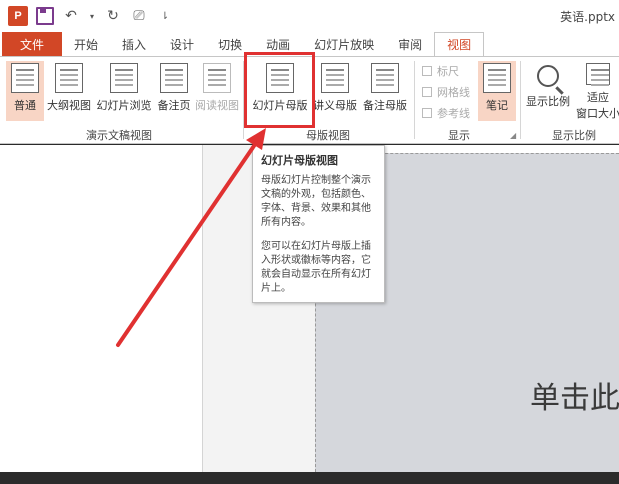  I want to click on undo-icon: ↶, so click(71, 16).